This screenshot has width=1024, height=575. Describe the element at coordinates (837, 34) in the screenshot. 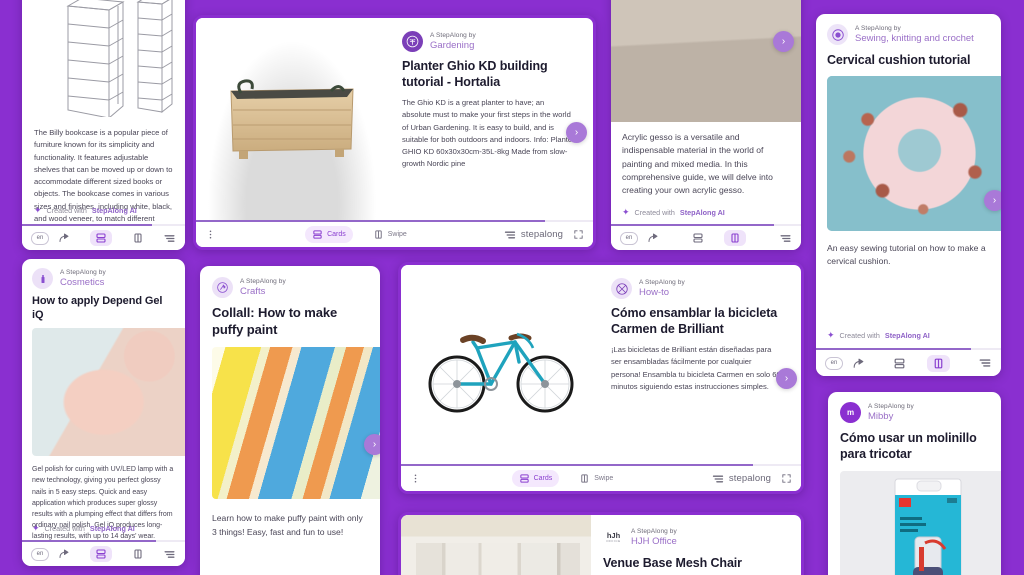

I see `brand-avatar-sewing` at that location.